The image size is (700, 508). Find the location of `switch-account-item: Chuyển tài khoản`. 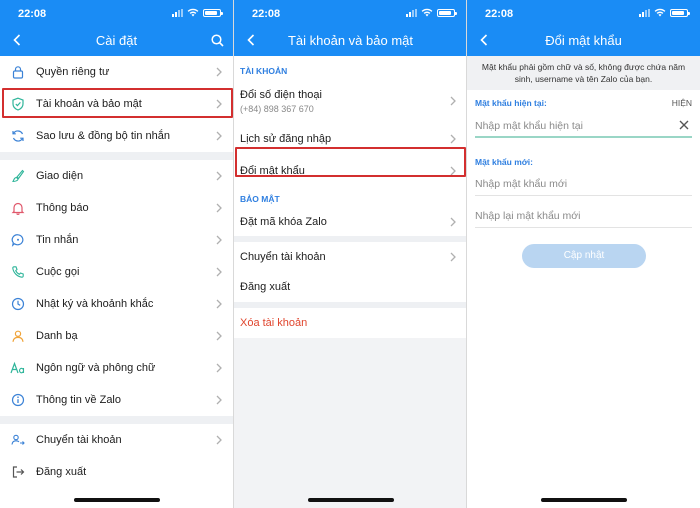

switch-account-item: Chuyển tài khoản is located at coordinates (350, 257).